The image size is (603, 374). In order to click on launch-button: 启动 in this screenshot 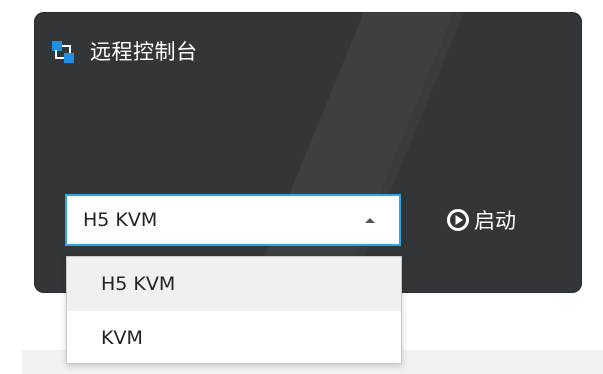, I will do `click(481, 220)`.